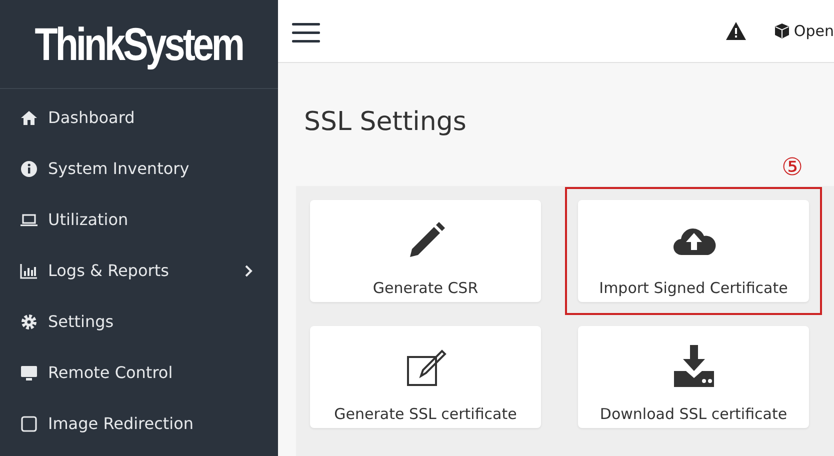  What do you see at coordinates (139, 219) in the screenshot?
I see `sidebar-item: Utilization` at bounding box center [139, 219].